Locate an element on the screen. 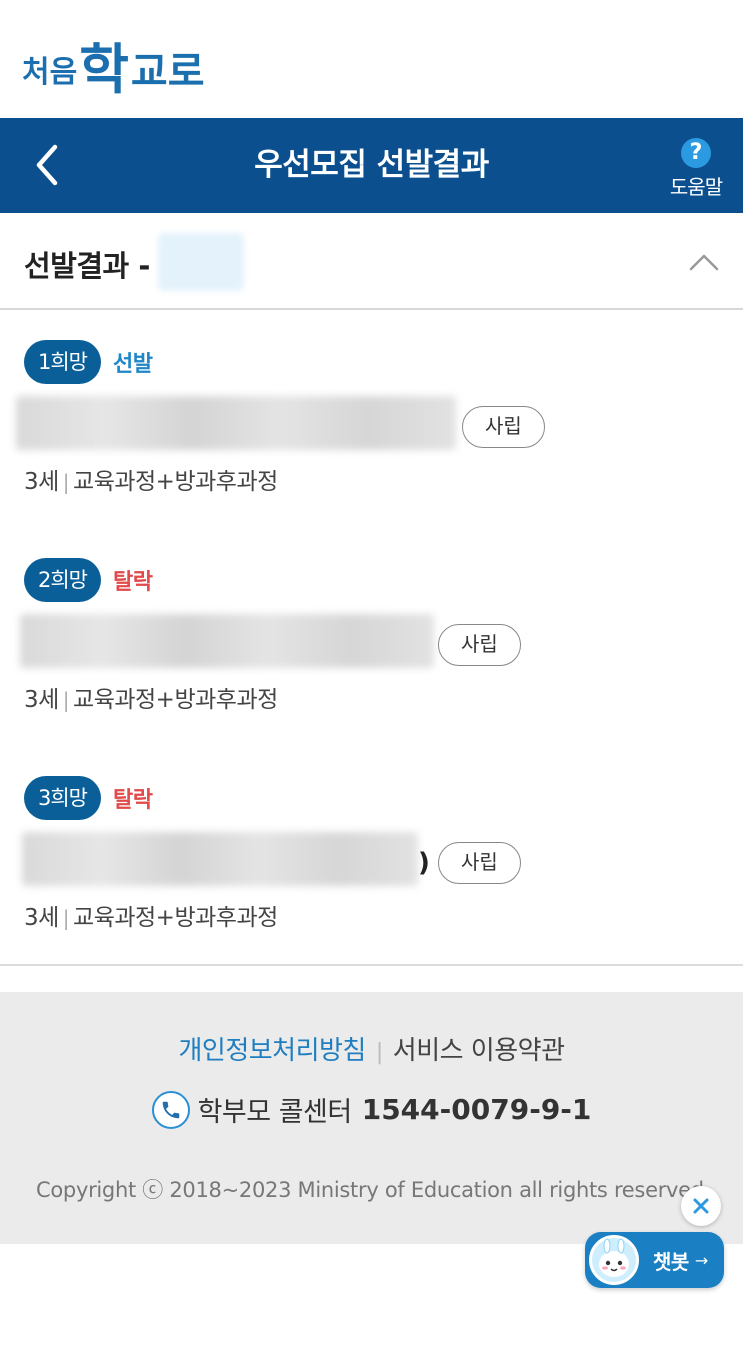  result-section-header: 선발결과 - is located at coordinates (371, 261).